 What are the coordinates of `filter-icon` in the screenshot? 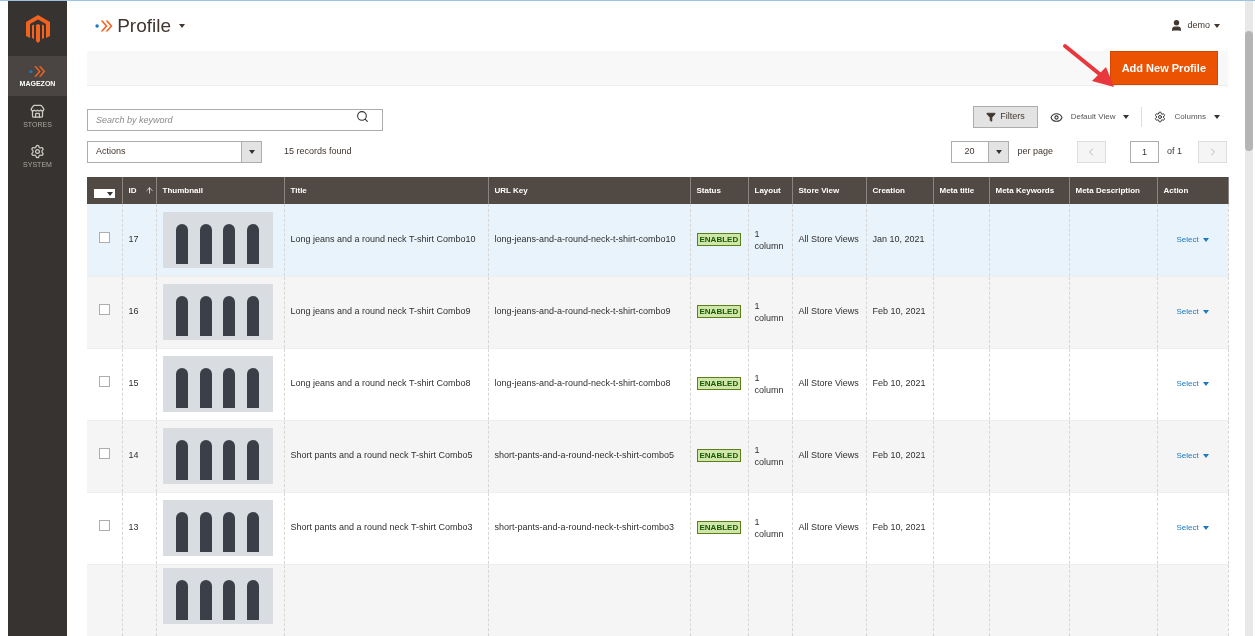 It's located at (991, 117).